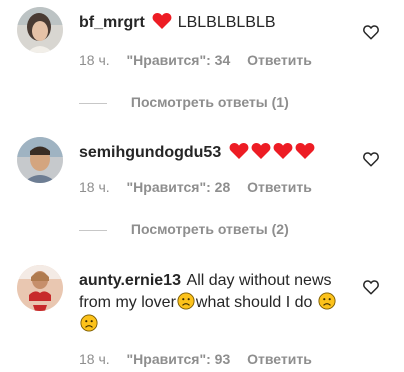 The width and height of the screenshot is (404, 372). I want to click on comment-body: semihgundogdu53, so click(209, 153).